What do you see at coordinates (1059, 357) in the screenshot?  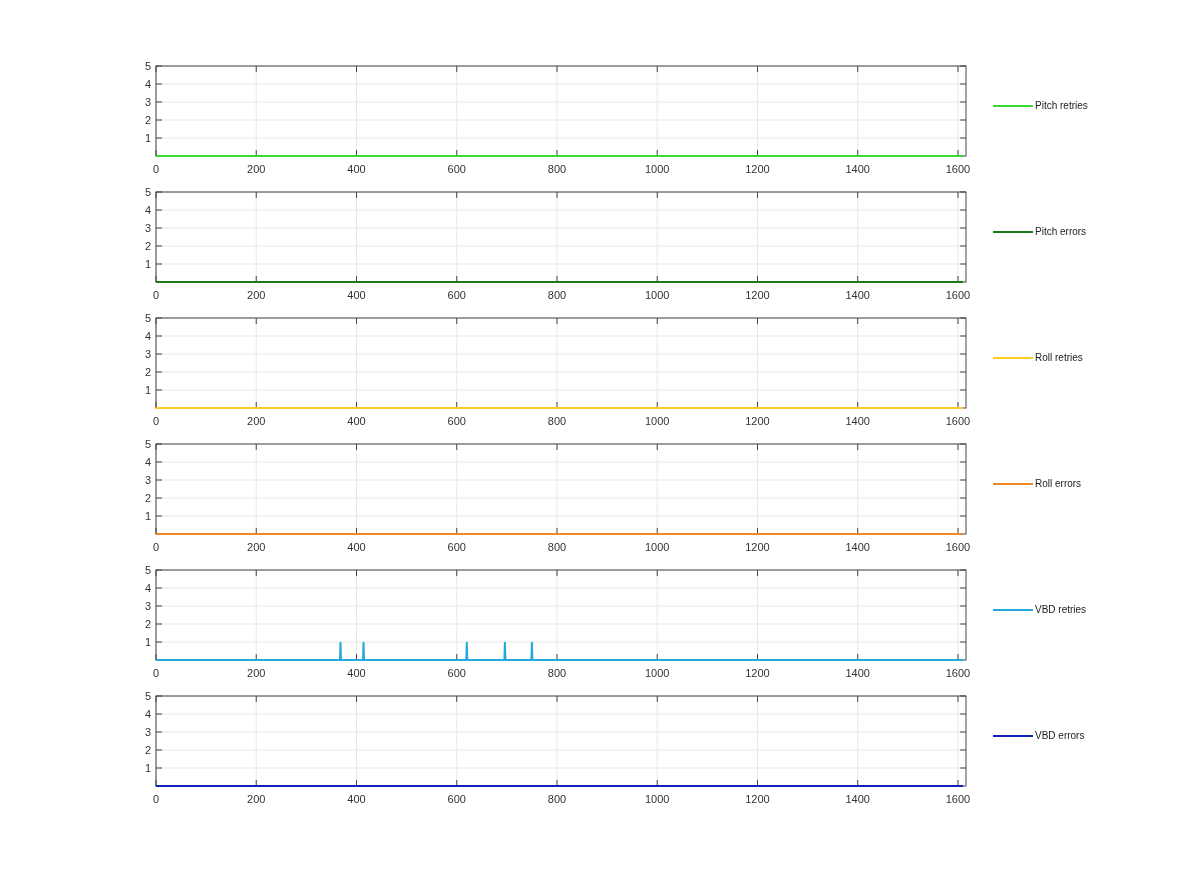 I see `legend-label: Roll retries` at bounding box center [1059, 357].